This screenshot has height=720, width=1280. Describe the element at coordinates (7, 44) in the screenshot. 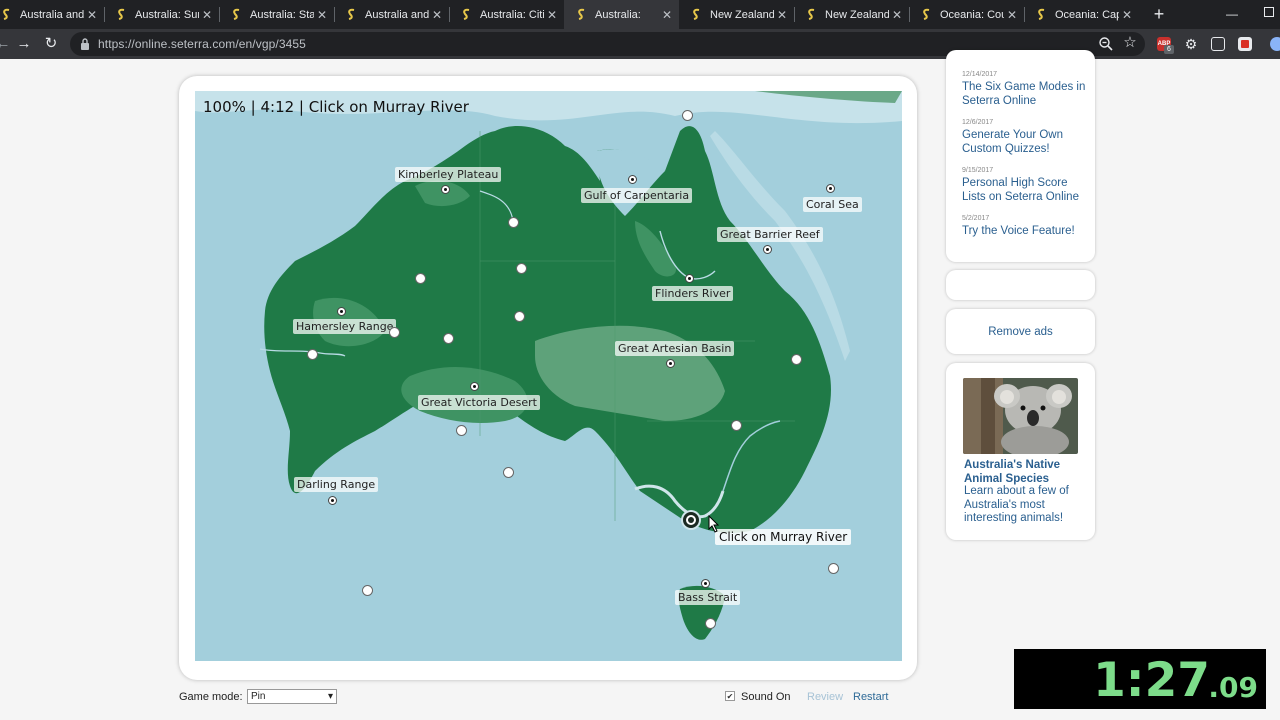

I see `back-arrow-icon: ←` at that location.